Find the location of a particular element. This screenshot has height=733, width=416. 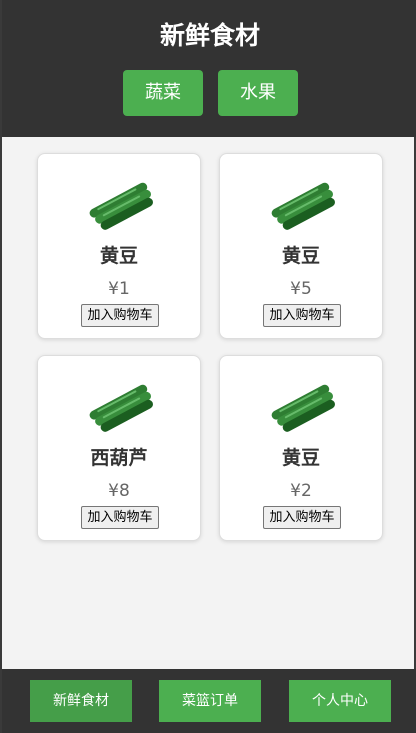

product-price: ¥8 is located at coordinates (119, 491).